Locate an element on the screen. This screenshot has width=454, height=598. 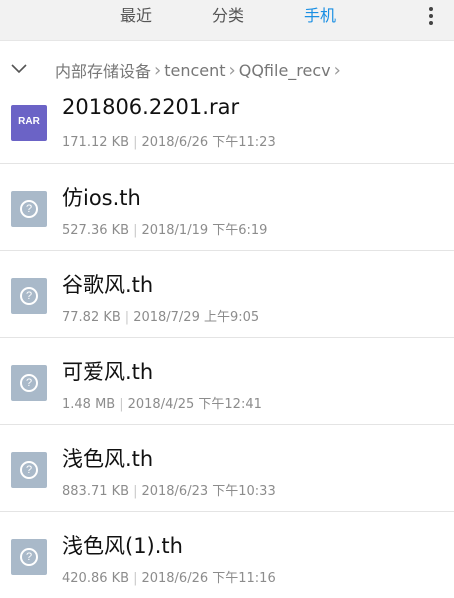
file-meta: 77.82 KB | 2018/7/29 上午9:05 is located at coordinates (161, 317).